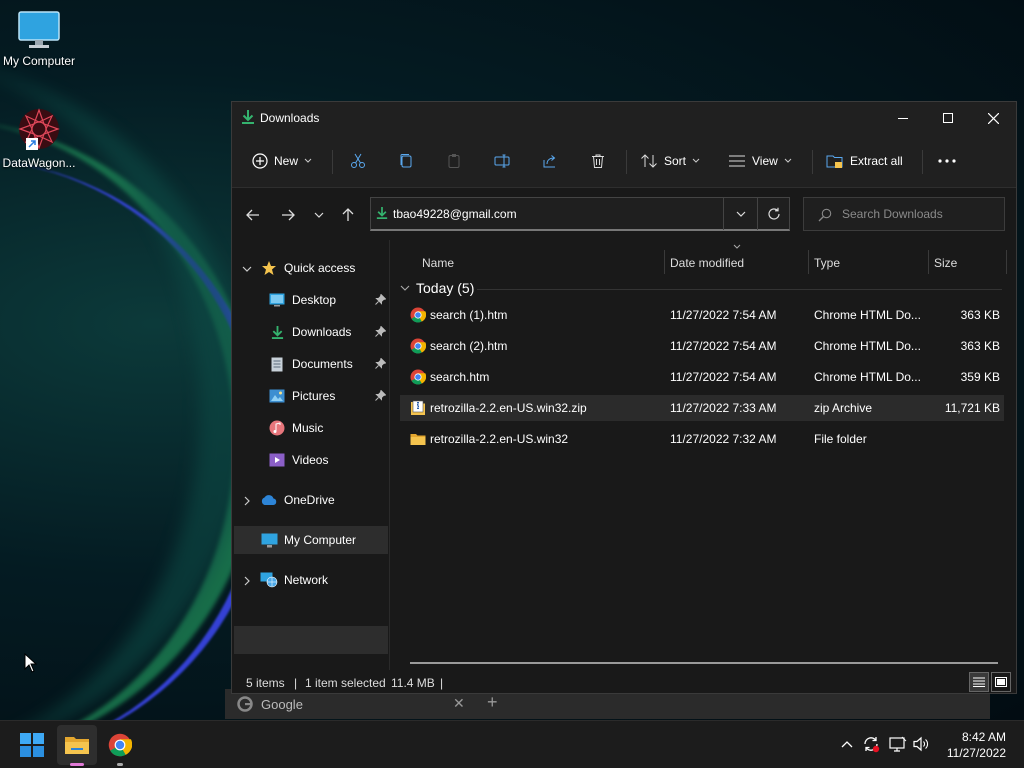 The height and width of the screenshot is (768, 1024). What do you see at coordinates (328, 364) in the screenshot?
I see `sidebar-item-documents: Documents` at bounding box center [328, 364].